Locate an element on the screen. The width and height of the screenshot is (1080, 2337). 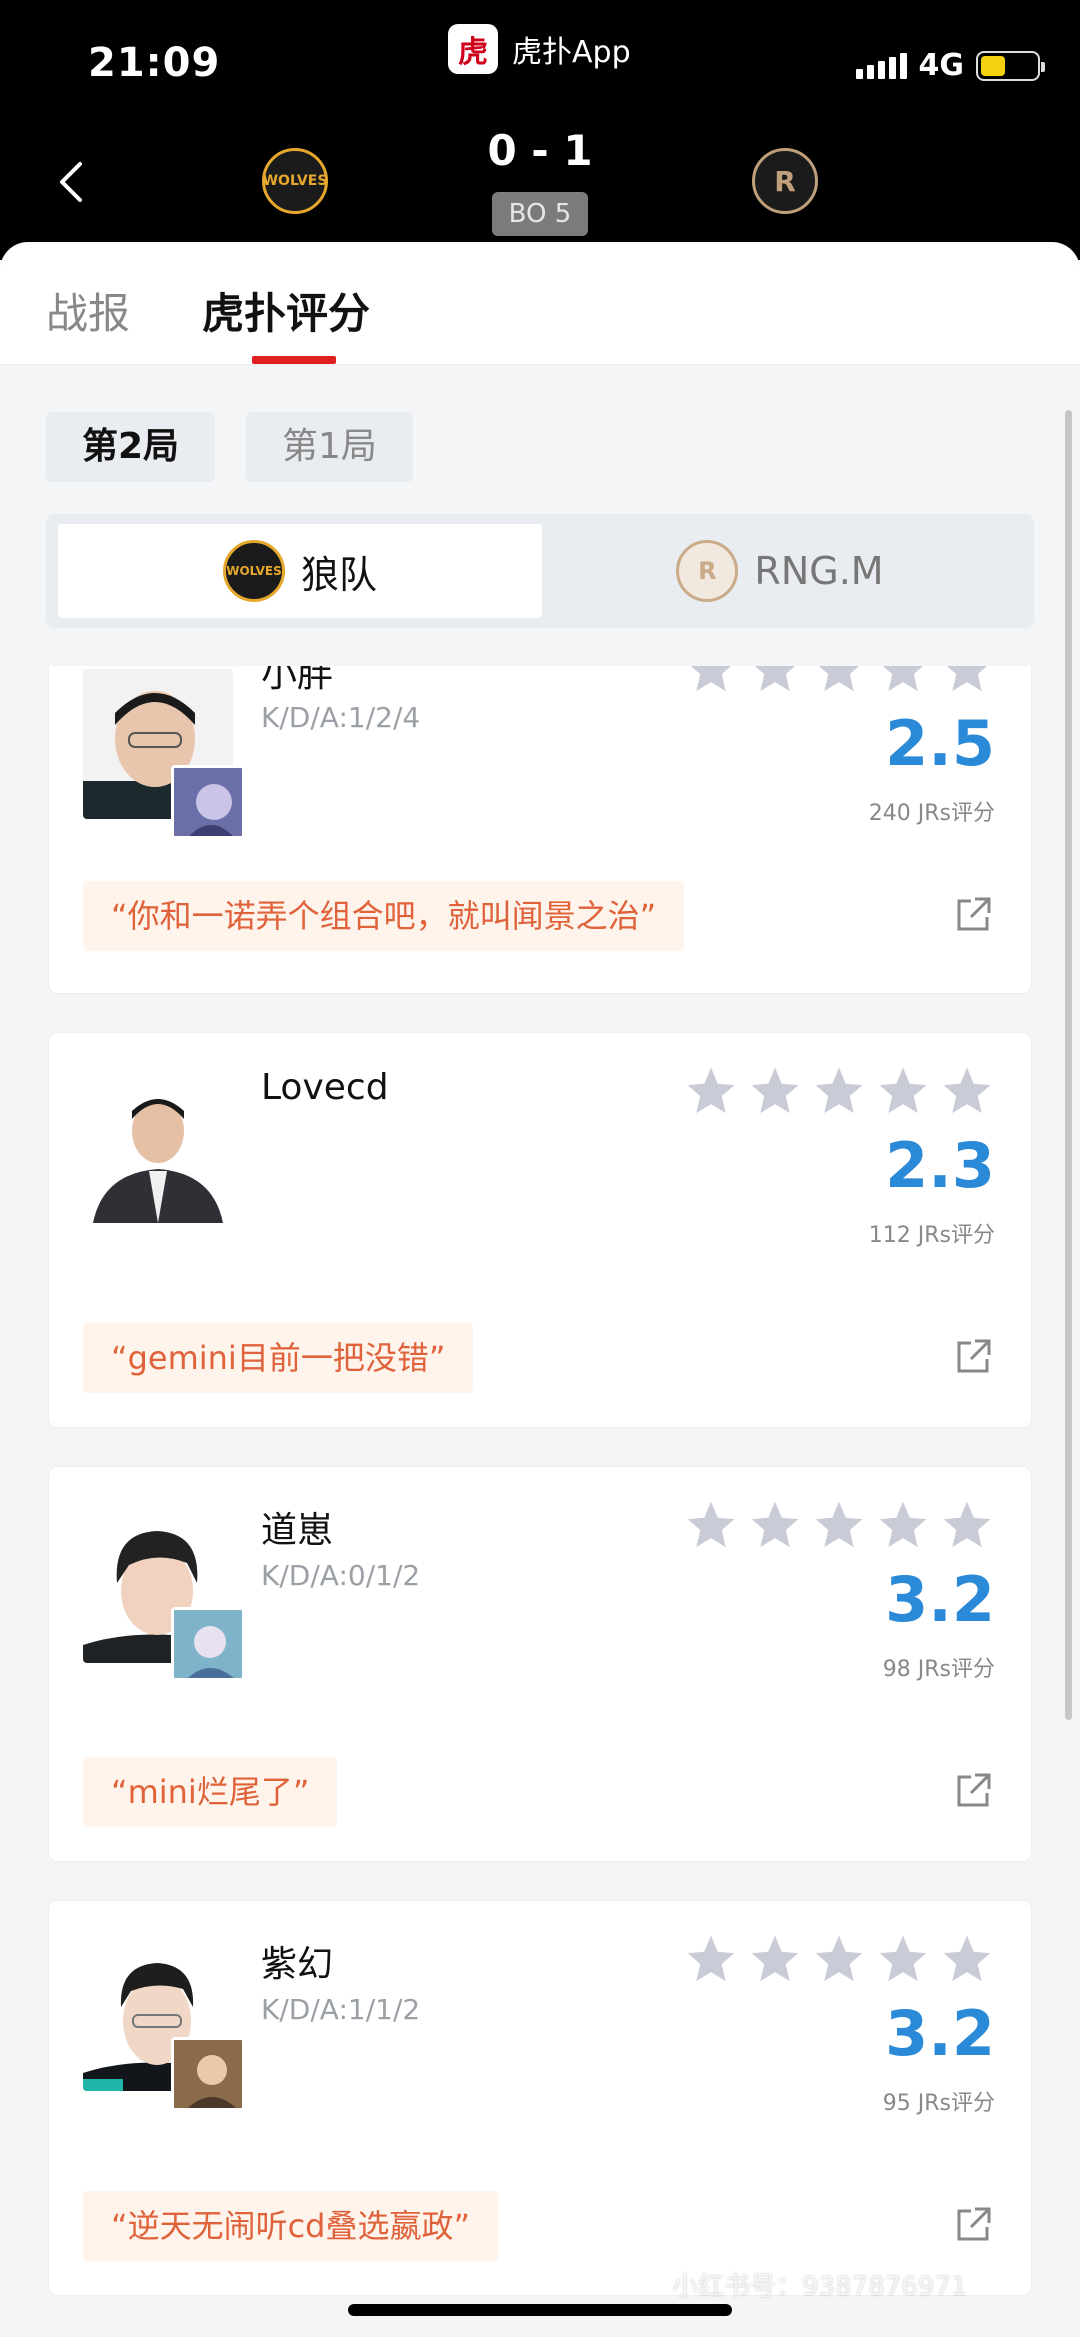
tab-report: 战报 is located at coordinates (88, 310).